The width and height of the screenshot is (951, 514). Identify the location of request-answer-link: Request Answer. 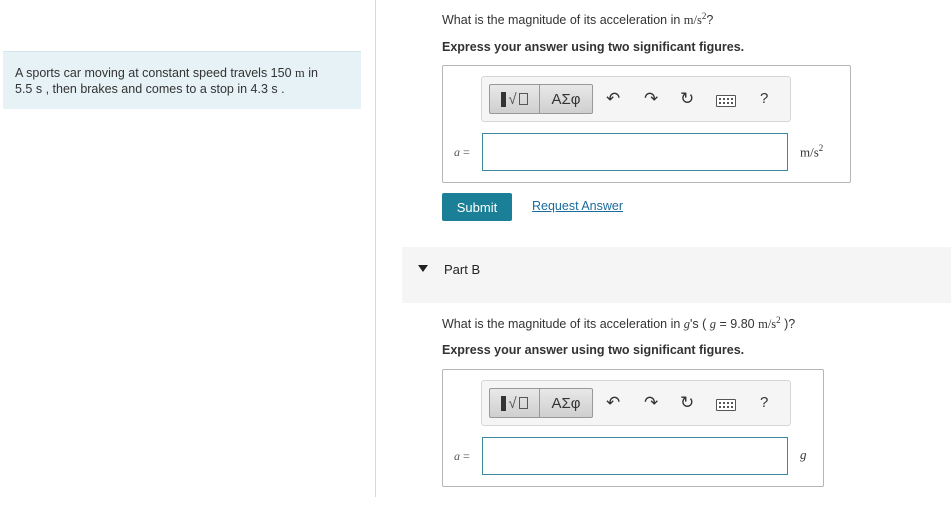
(577, 206).